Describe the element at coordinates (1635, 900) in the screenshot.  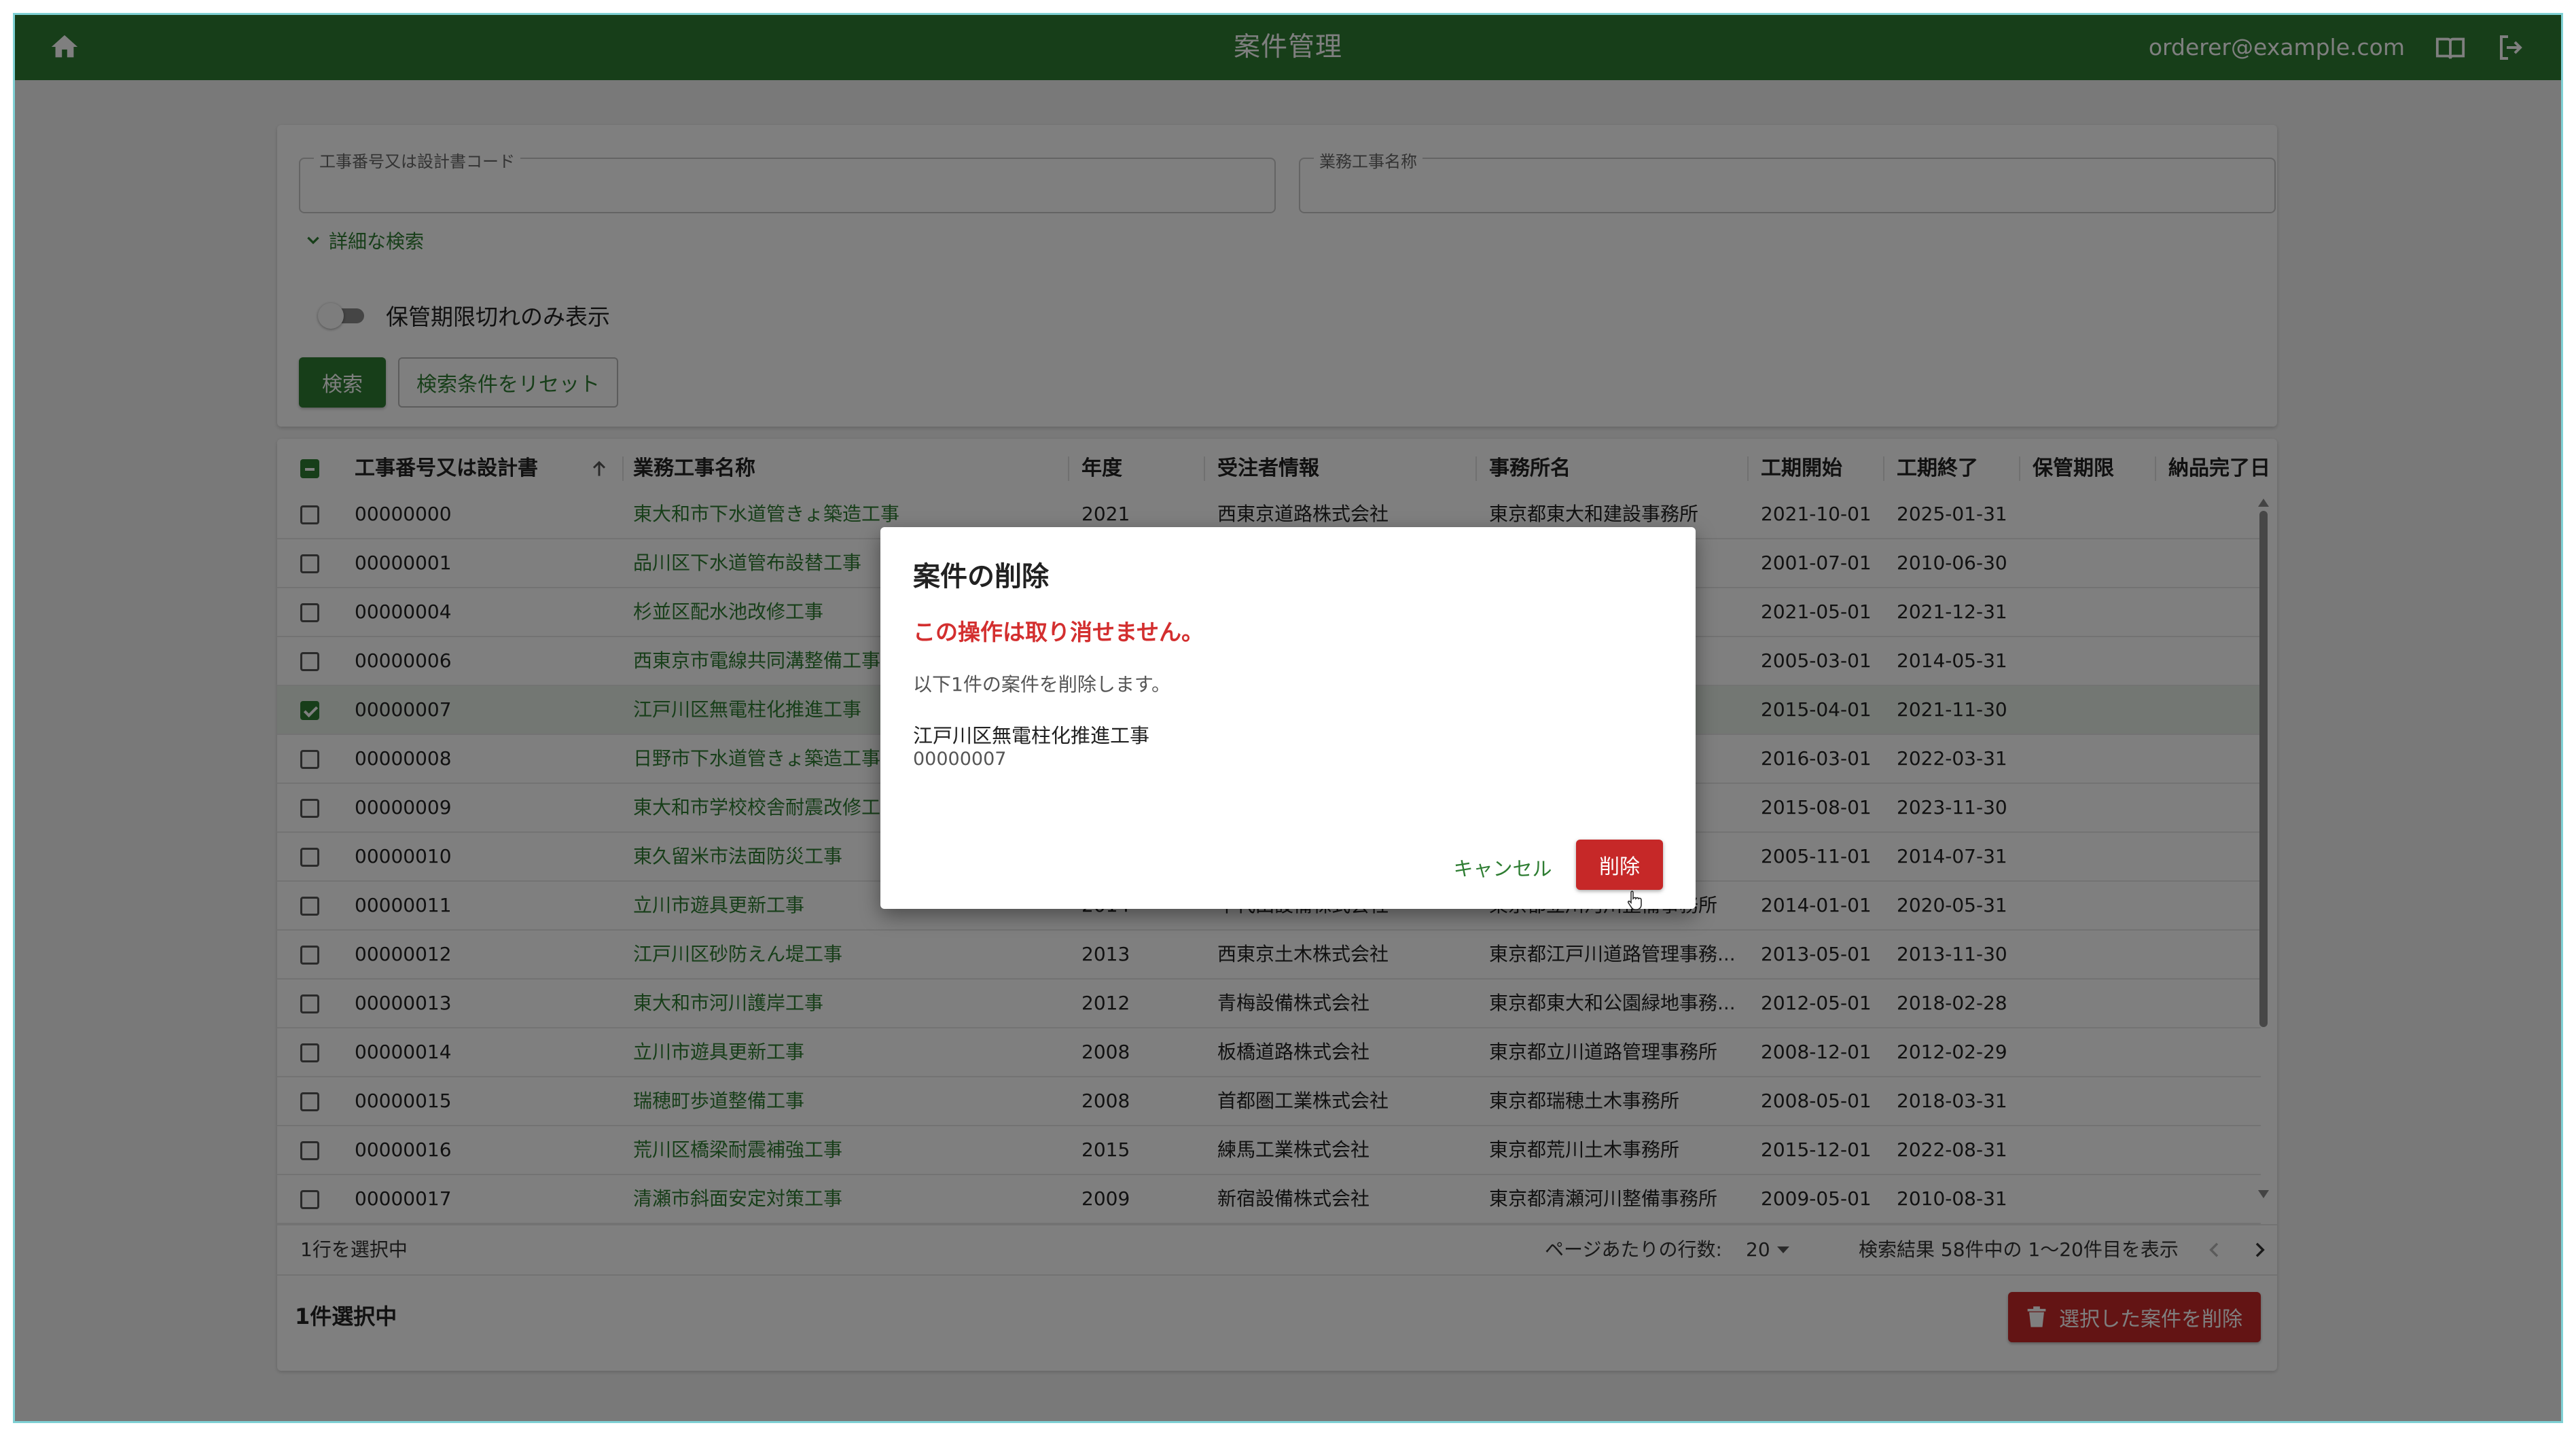
I see `hand-pointer-icon` at that location.